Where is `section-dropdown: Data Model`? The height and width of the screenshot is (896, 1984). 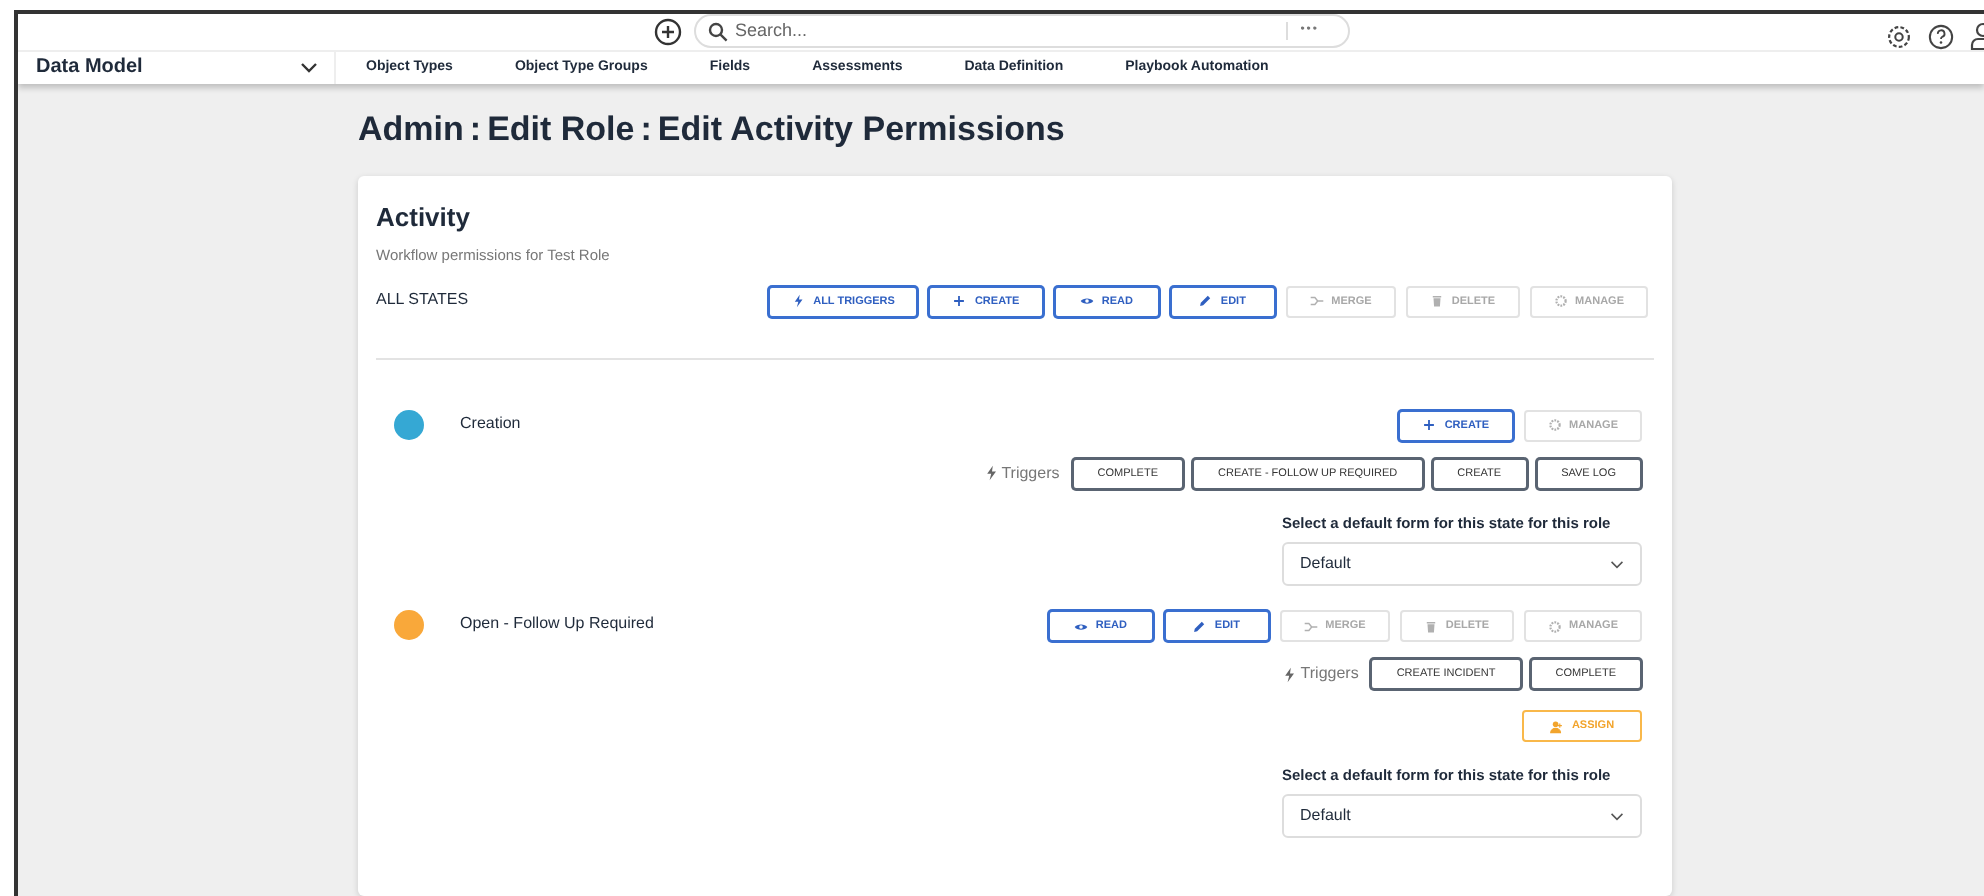 section-dropdown: Data Model is located at coordinates (177, 67).